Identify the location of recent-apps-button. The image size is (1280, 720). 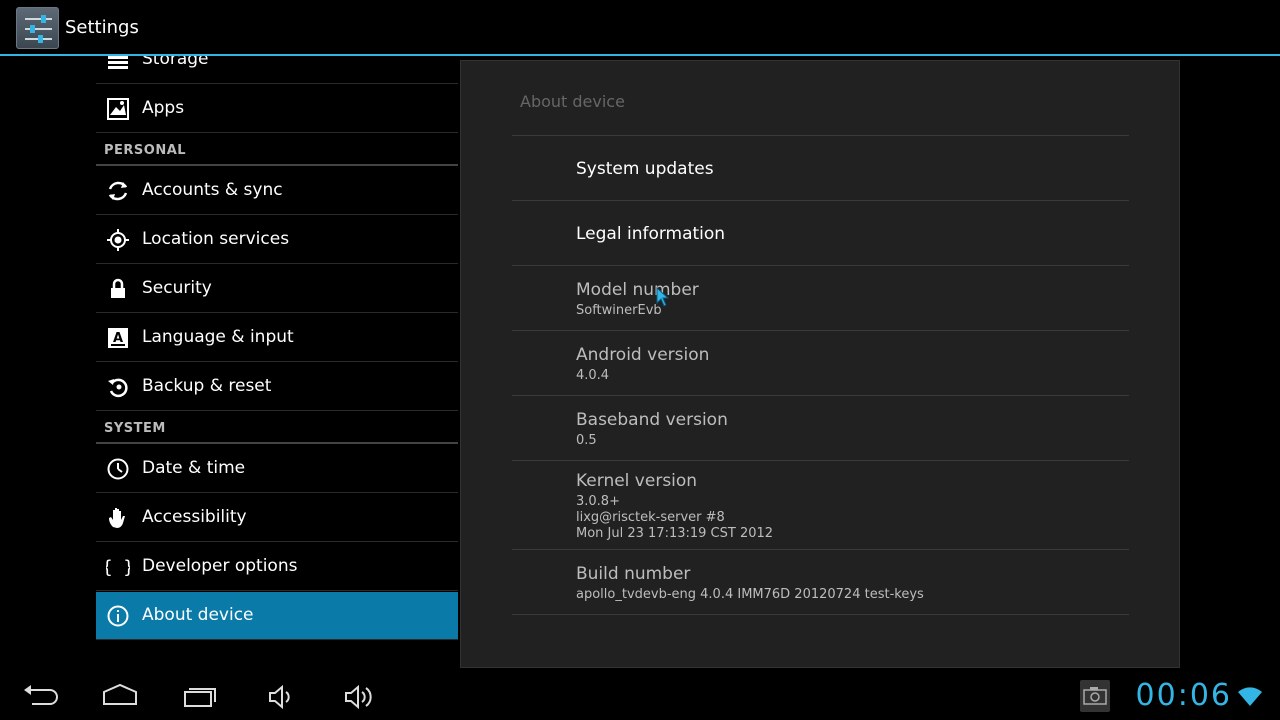
(200, 696).